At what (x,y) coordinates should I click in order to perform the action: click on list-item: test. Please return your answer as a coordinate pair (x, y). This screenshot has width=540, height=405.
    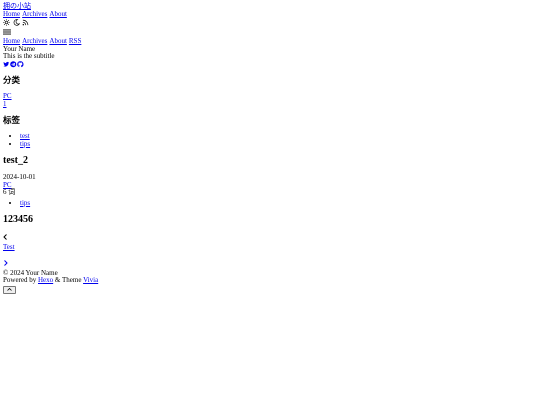
    Looking at the image, I should click on (278, 136).